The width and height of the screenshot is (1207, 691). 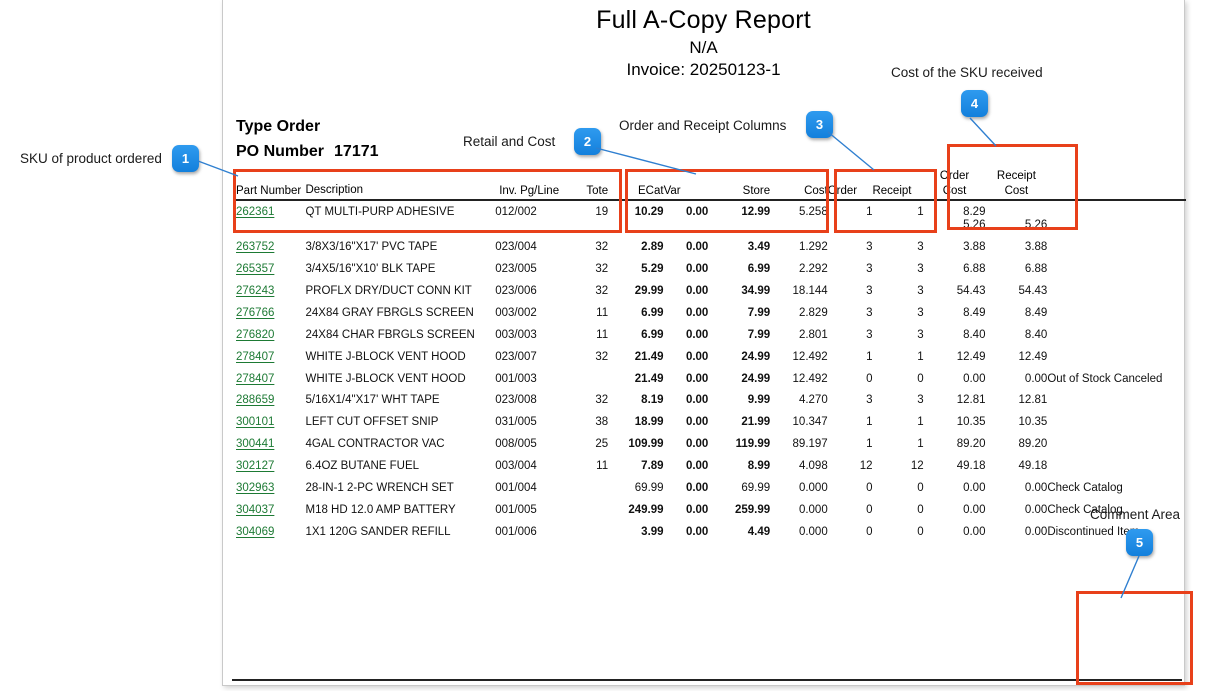 What do you see at coordinates (255, 466) in the screenshot?
I see `part-number-link: 302127` at bounding box center [255, 466].